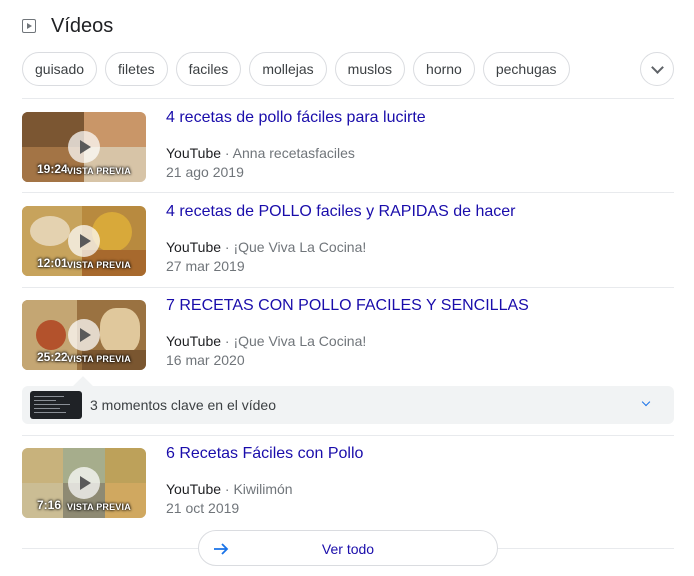  I want to click on video-duration: 25:22, so click(52, 357).